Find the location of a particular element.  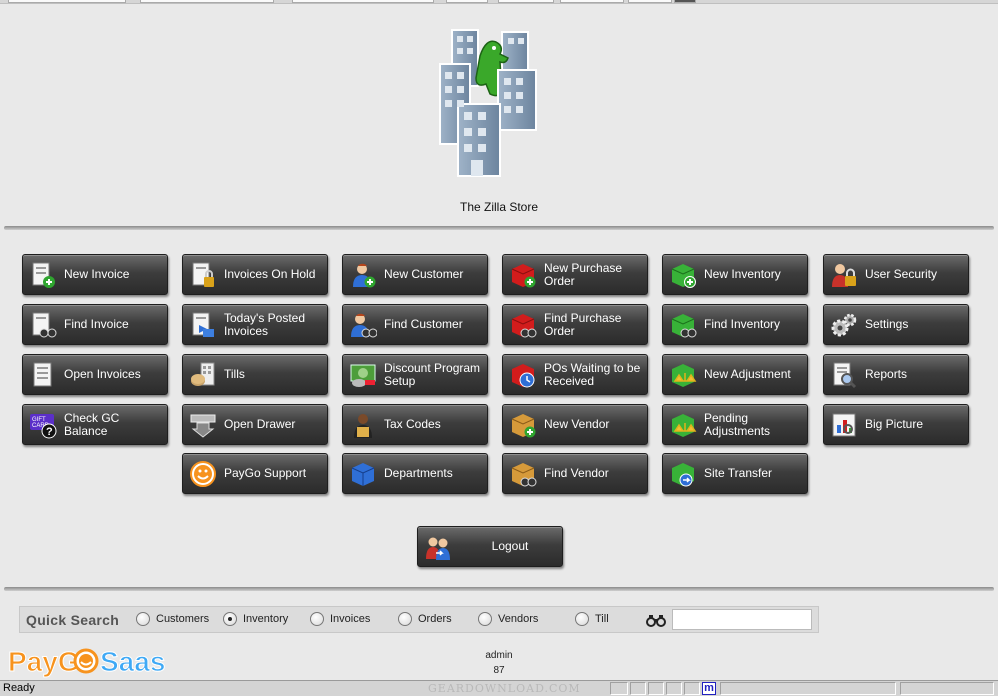

store-logo is located at coordinates (488, 103).